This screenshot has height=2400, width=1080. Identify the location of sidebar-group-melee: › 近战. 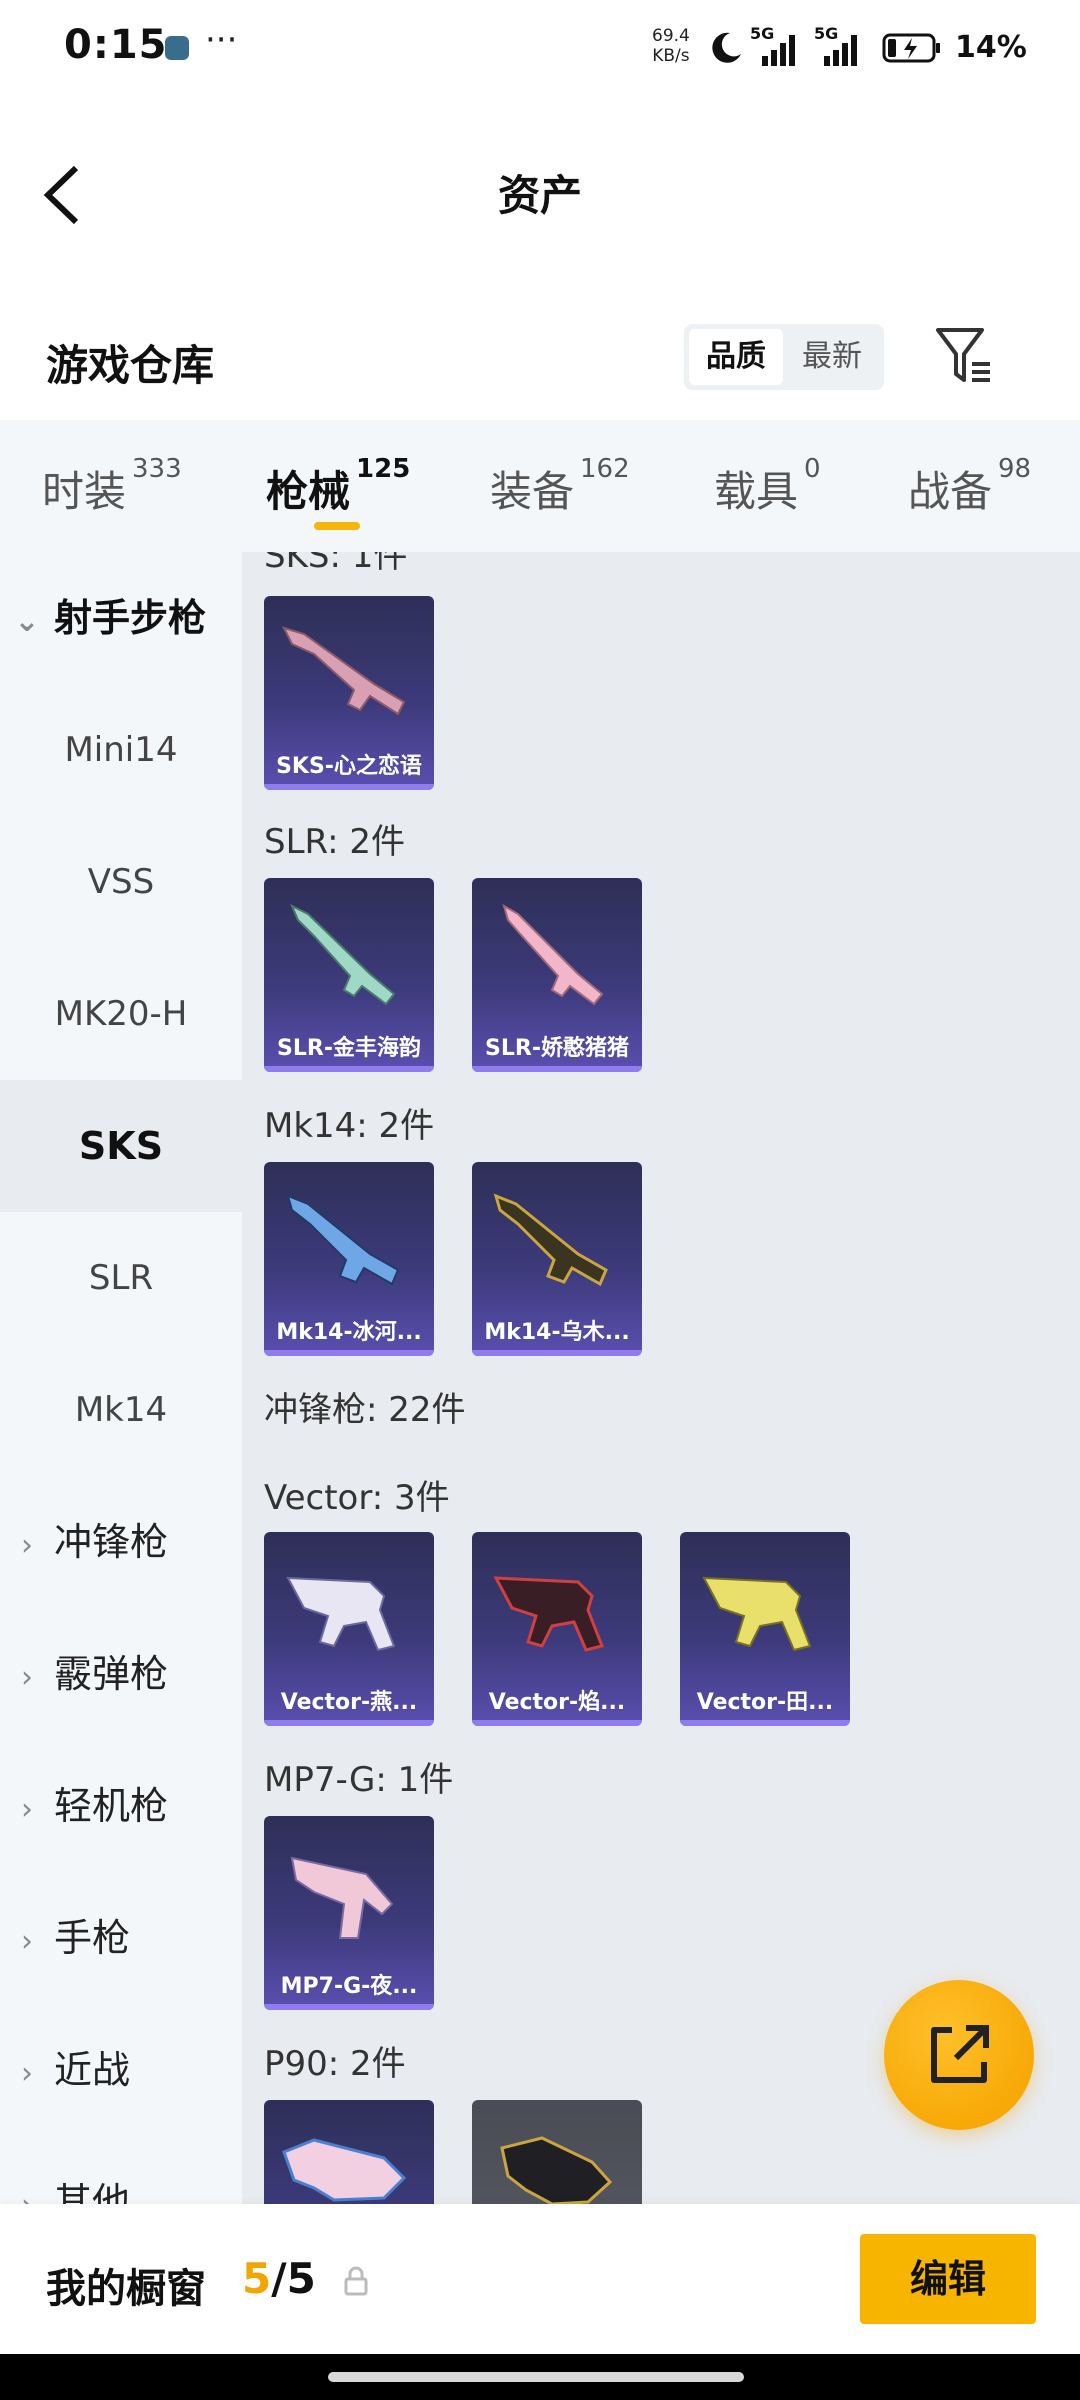
(121, 2070).